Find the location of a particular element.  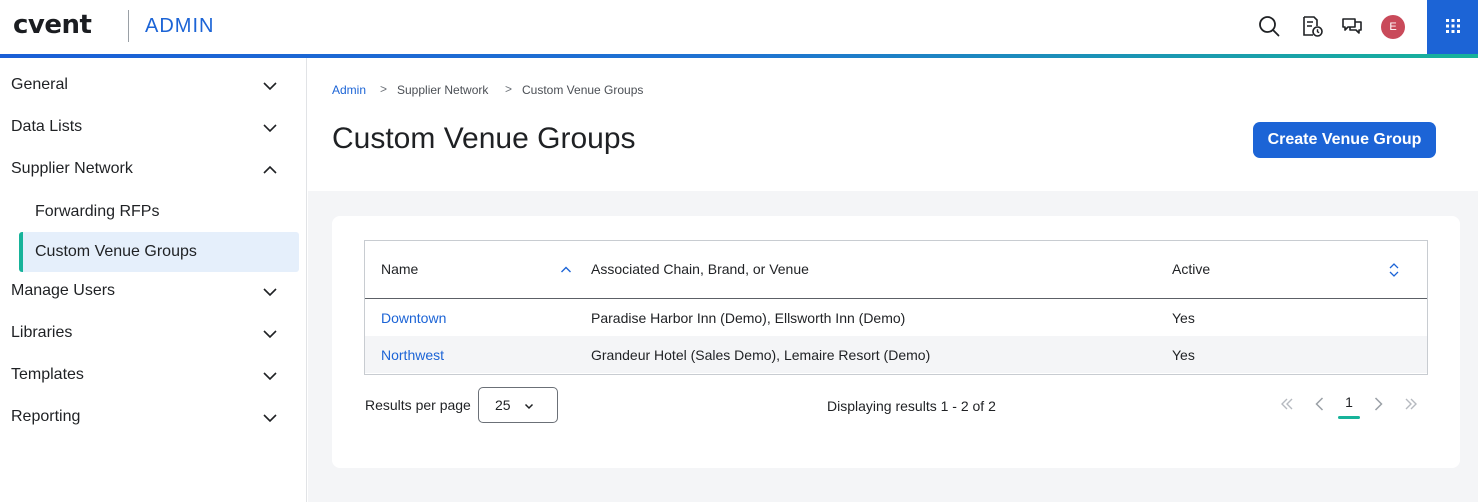

report-clock-icon is located at coordinates (1312, 26).